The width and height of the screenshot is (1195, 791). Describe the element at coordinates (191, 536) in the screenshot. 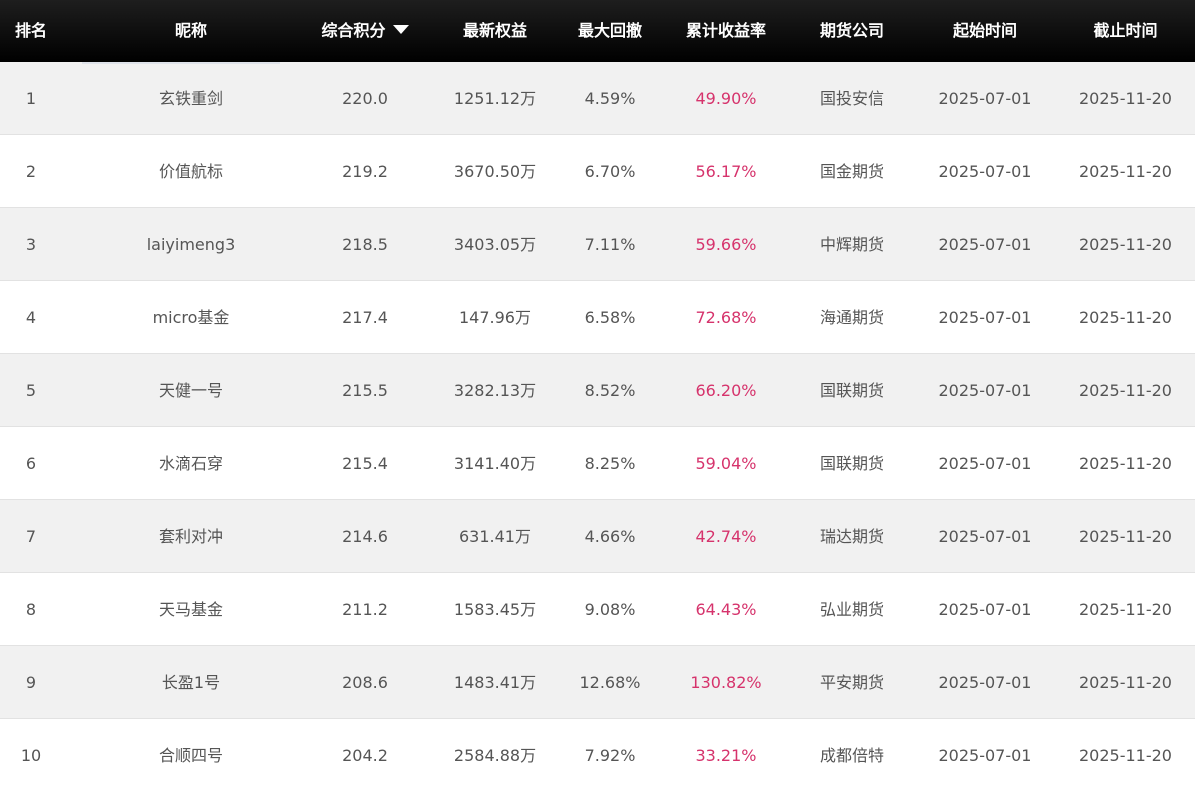

I see `name-cell: 套利对冲` at that location.